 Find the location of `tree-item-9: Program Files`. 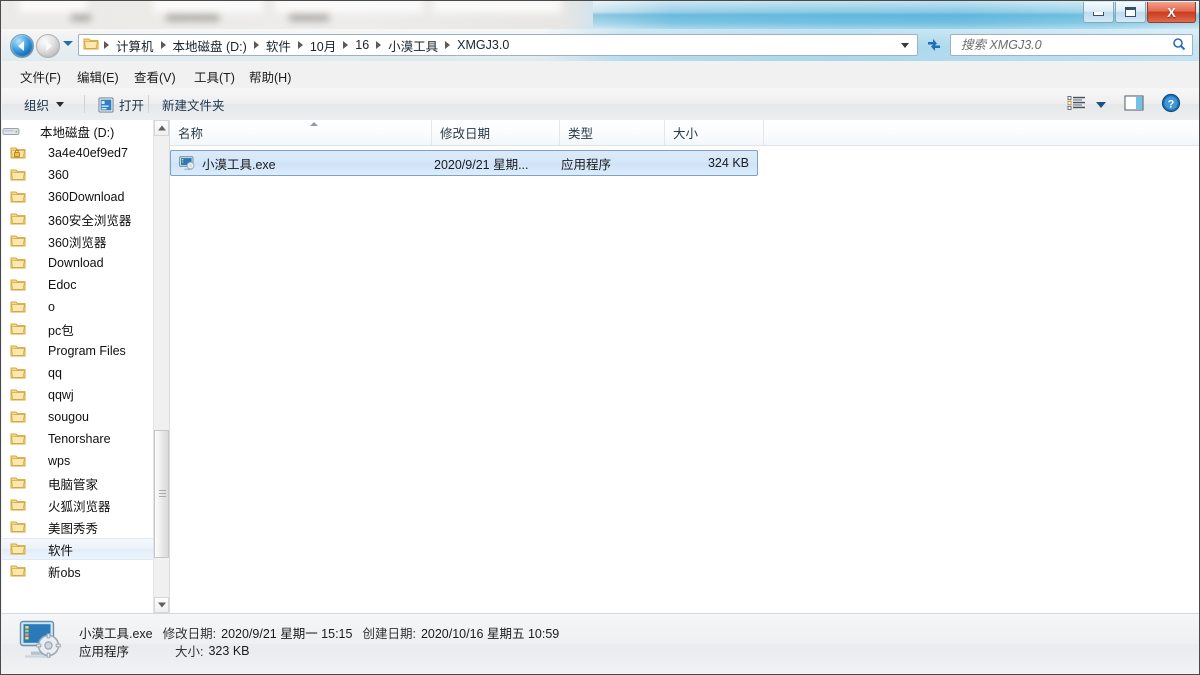

tree-item-9: Program Files is located at coordinates (78, 351).